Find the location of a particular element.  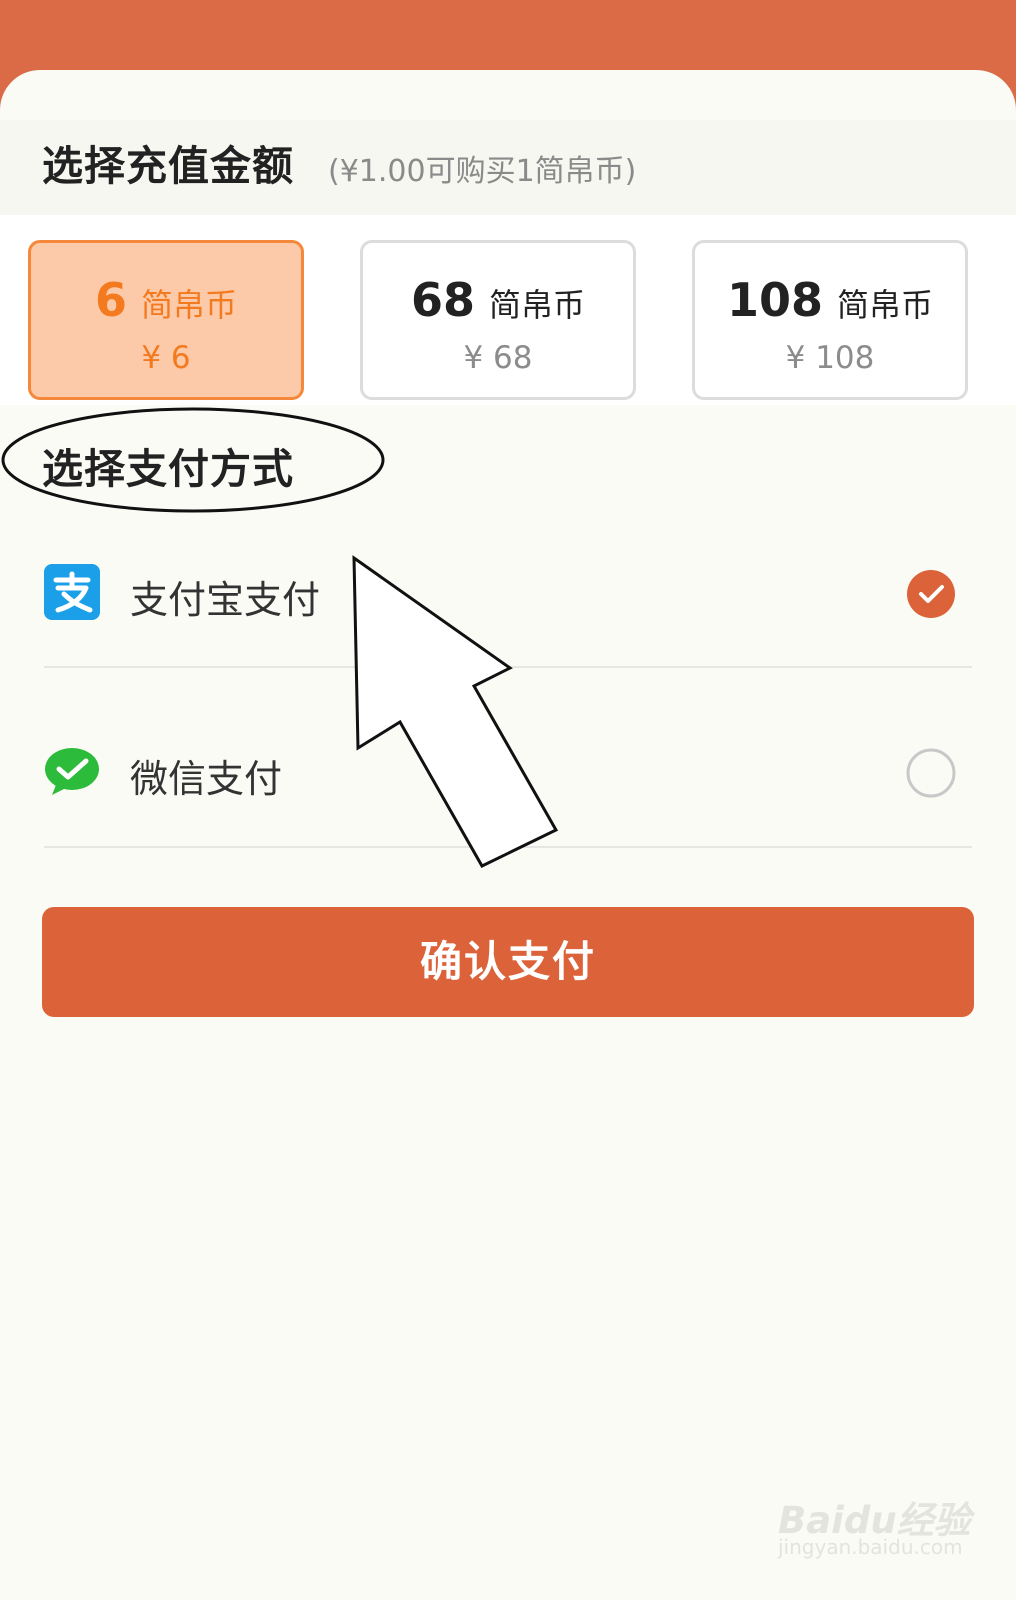

radio-unchecked-icon is located at coordinates (931, 773).